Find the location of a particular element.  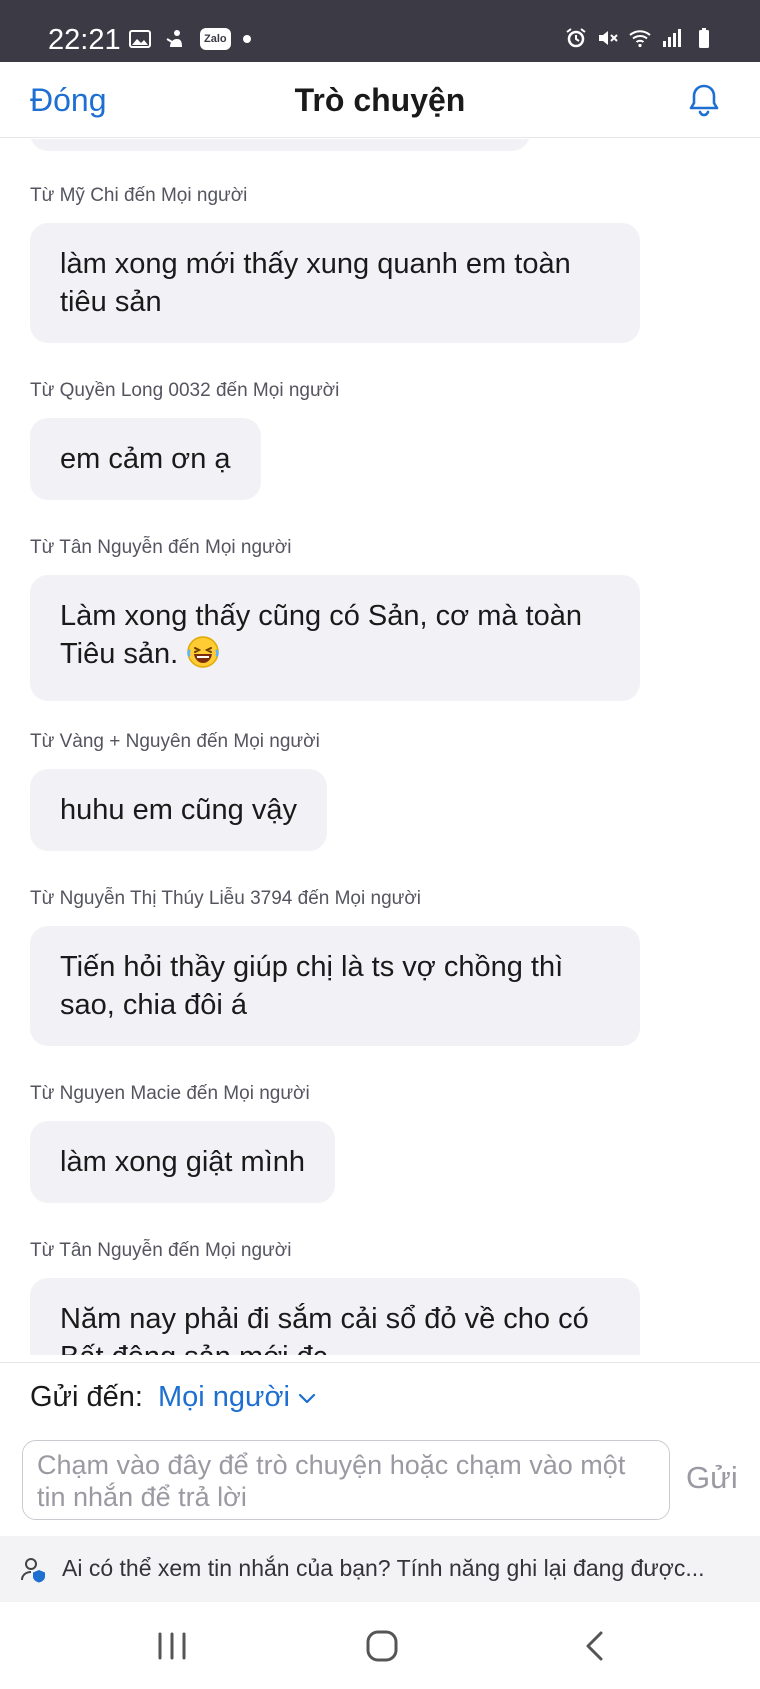

bell-icon is located at coordinates (704, 100).